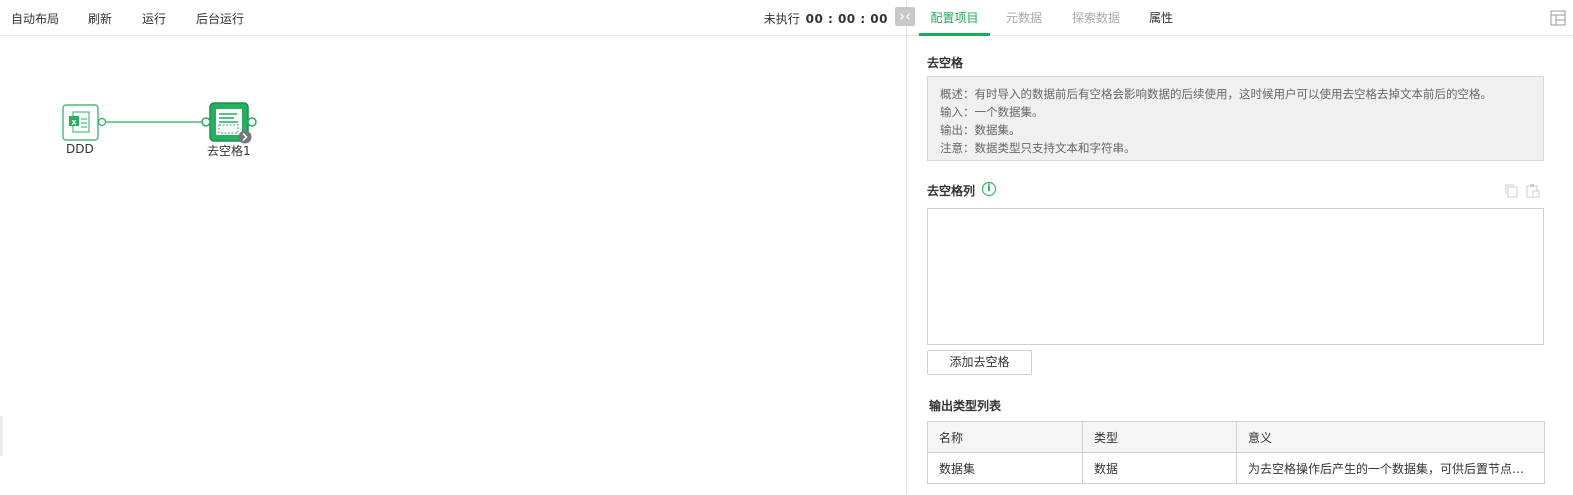 The image size is (1573, 495). I want to click on column-header-name: 名称, so click(1005, 437).